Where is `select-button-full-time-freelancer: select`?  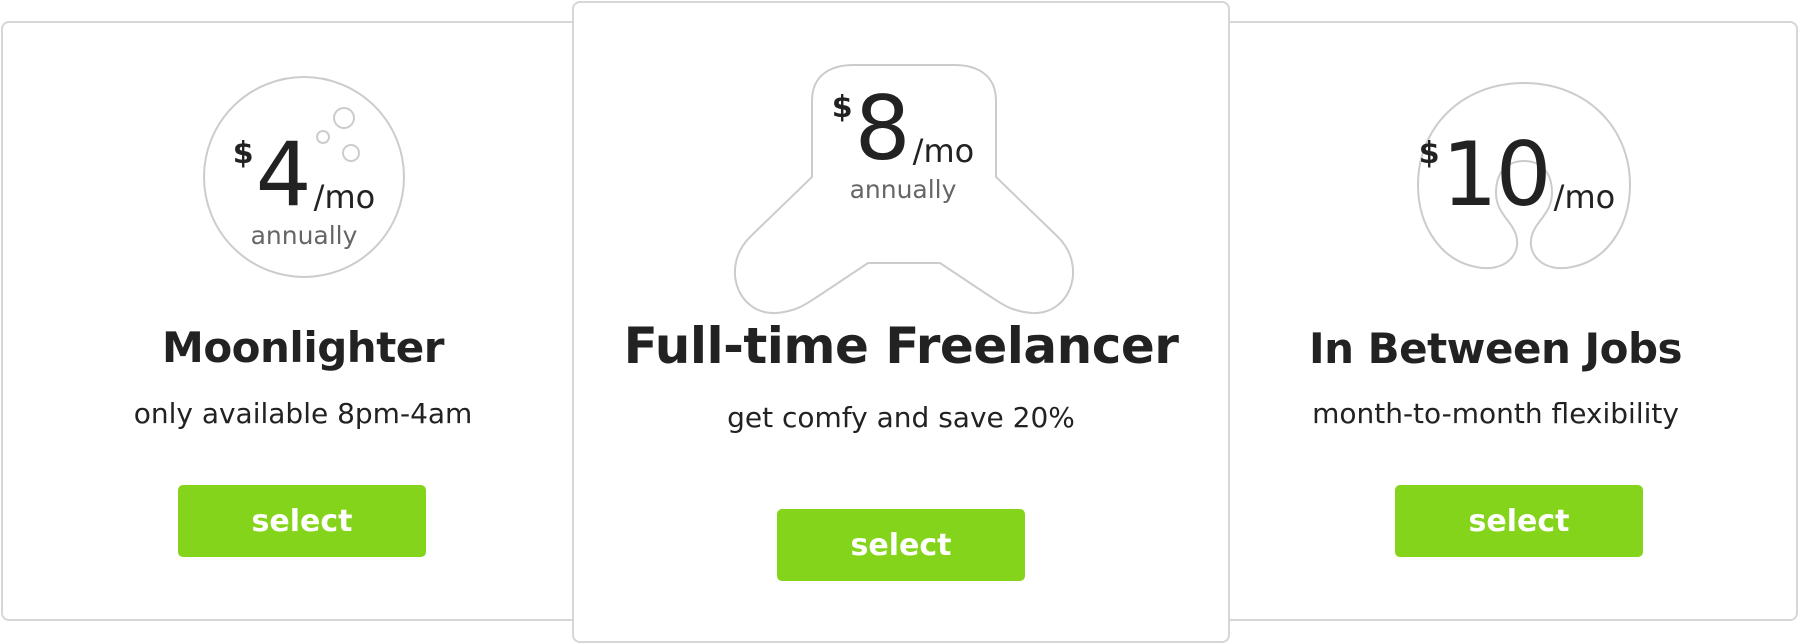
select-button-full-time-freelancer: select is located at coordinates (901, 545).